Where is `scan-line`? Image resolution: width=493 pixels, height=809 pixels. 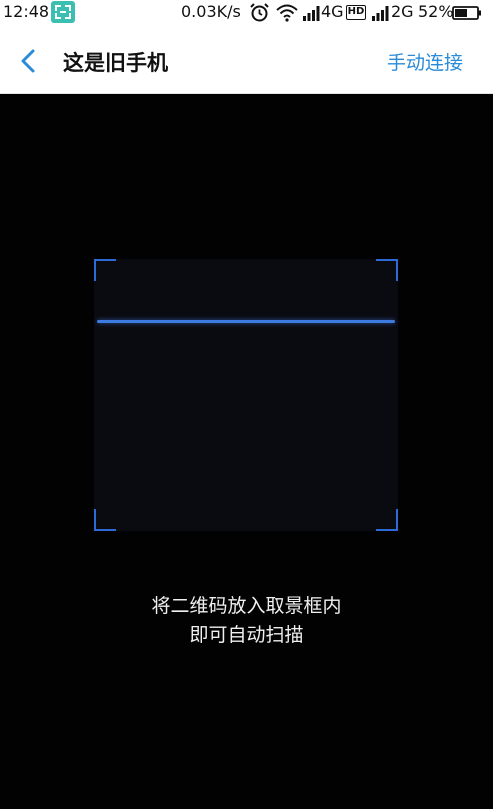
scan-line is located at coordinates (246, 321).